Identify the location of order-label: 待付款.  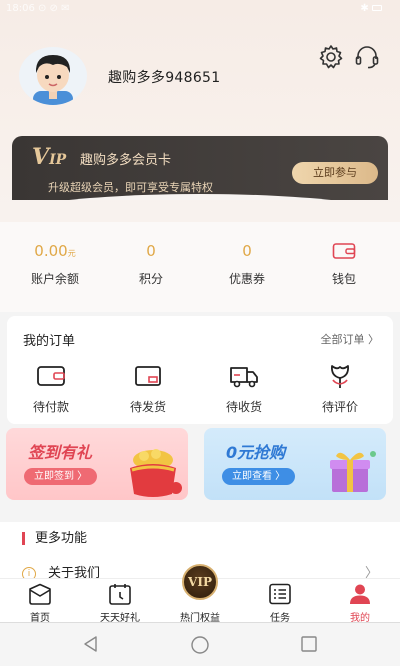
(50, 407).